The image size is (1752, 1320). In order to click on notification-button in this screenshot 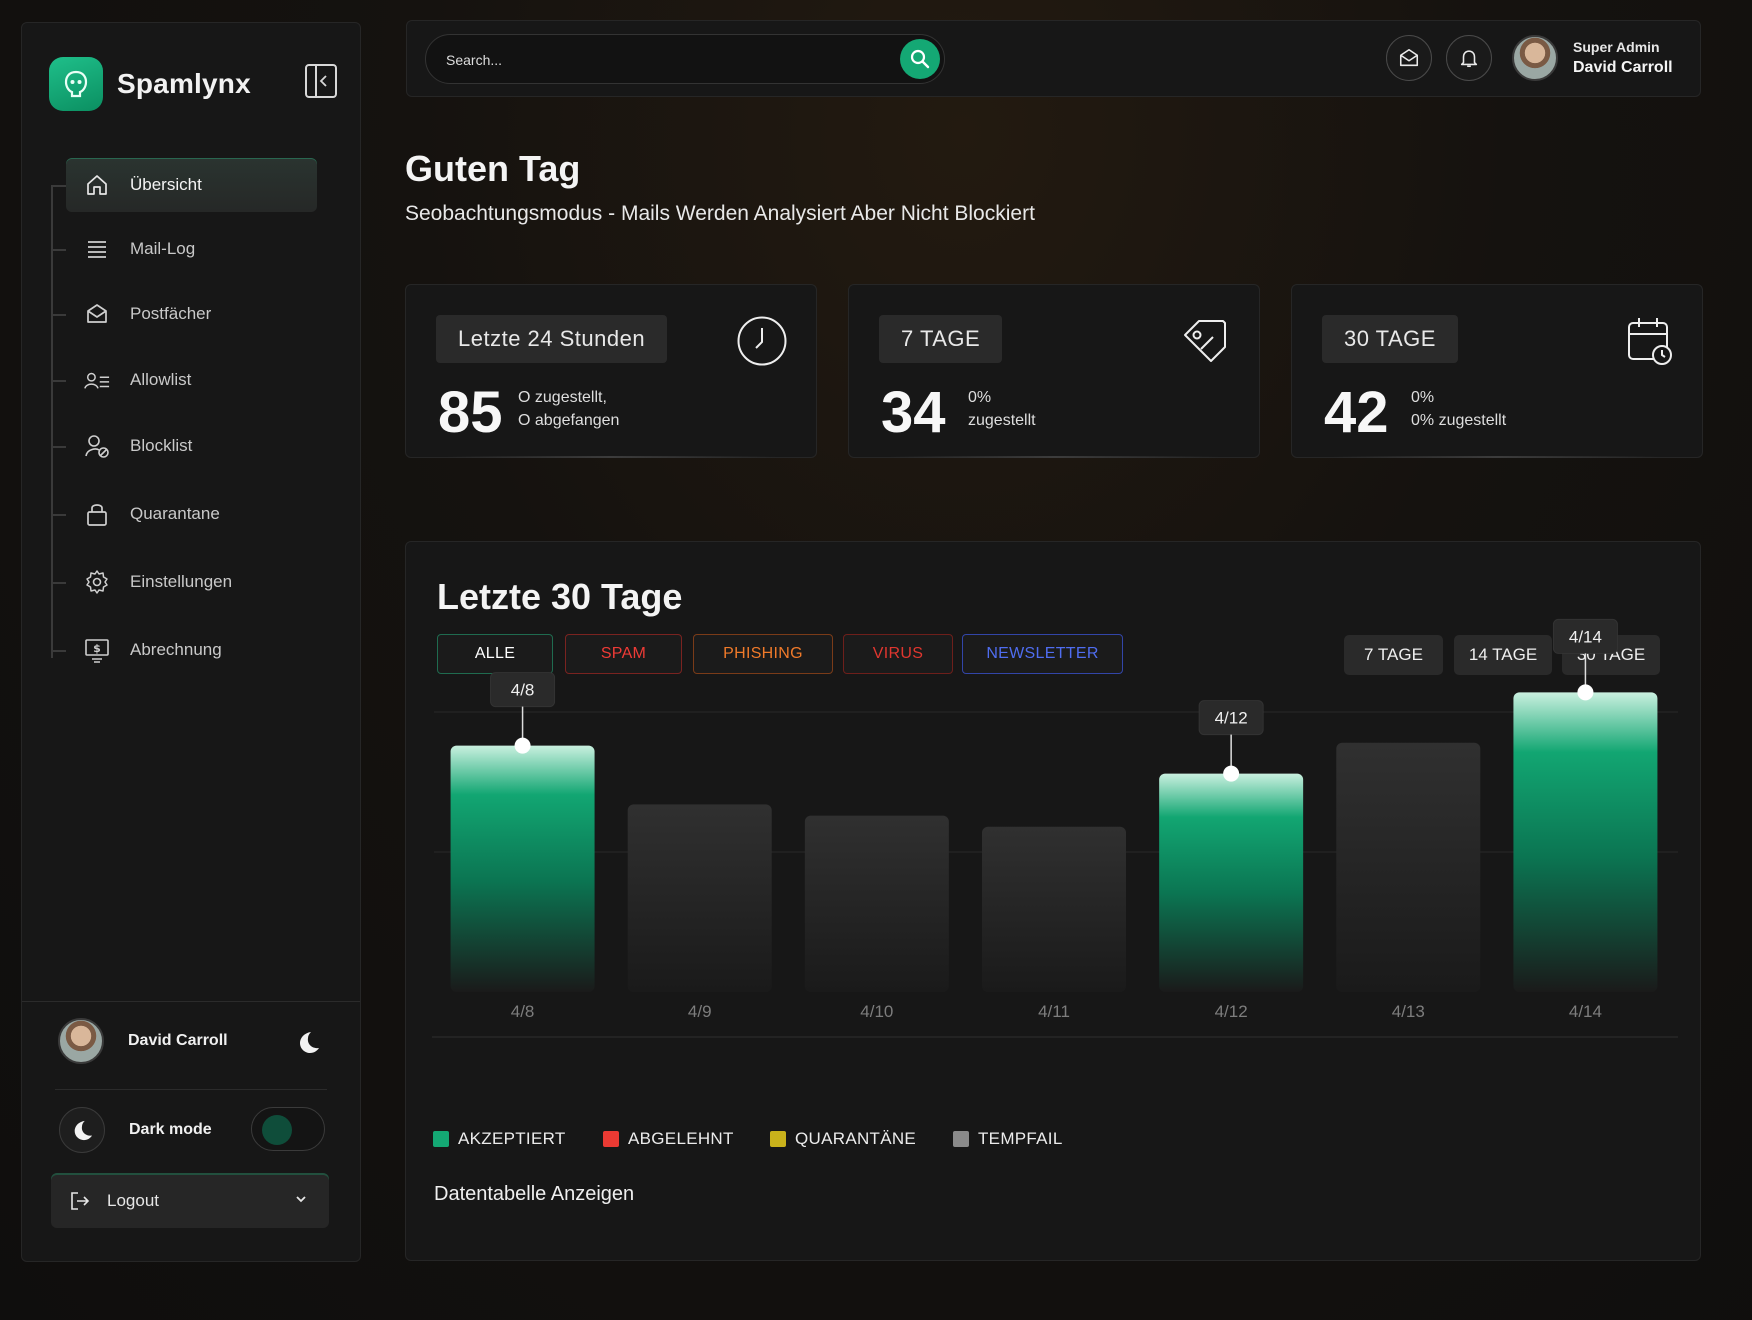, I will do `click(1469, 58)`.